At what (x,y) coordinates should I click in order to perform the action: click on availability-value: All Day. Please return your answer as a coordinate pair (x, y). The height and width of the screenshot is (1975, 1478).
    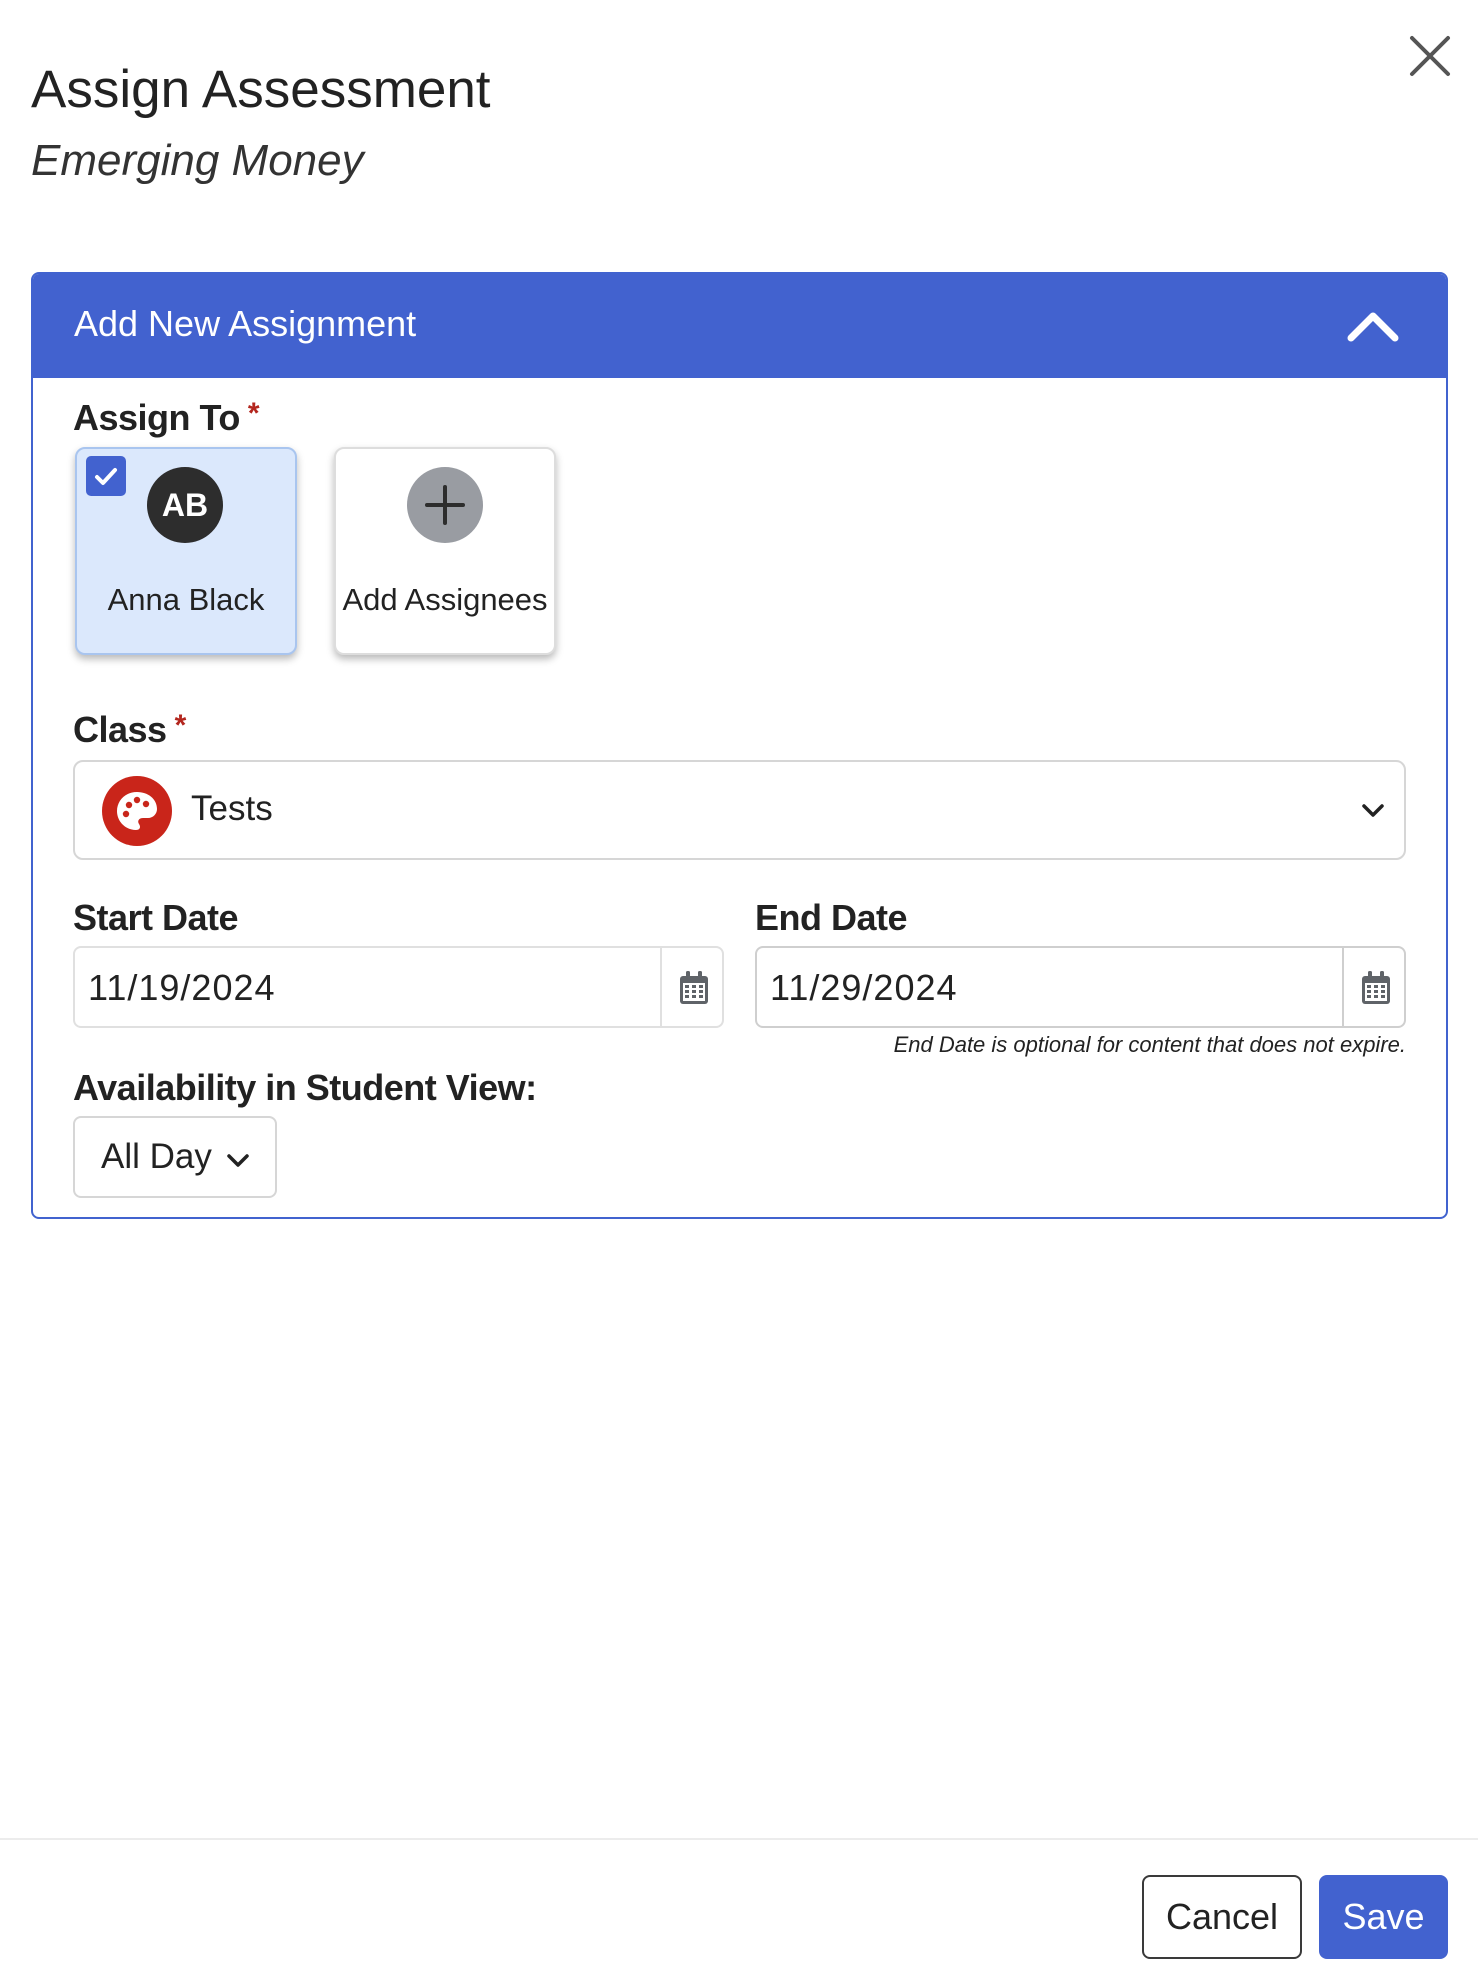
    Looking at the image, I should click on (156, 1156).